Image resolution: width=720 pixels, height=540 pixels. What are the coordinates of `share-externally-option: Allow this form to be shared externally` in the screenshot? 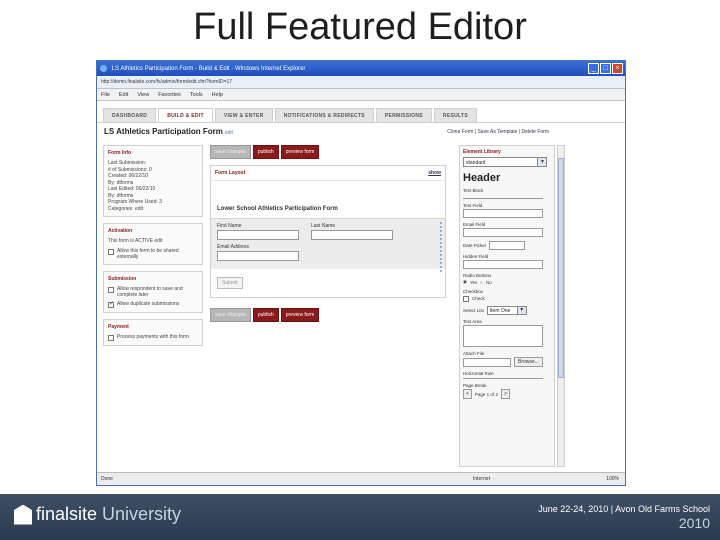 It's located at (153, 254).